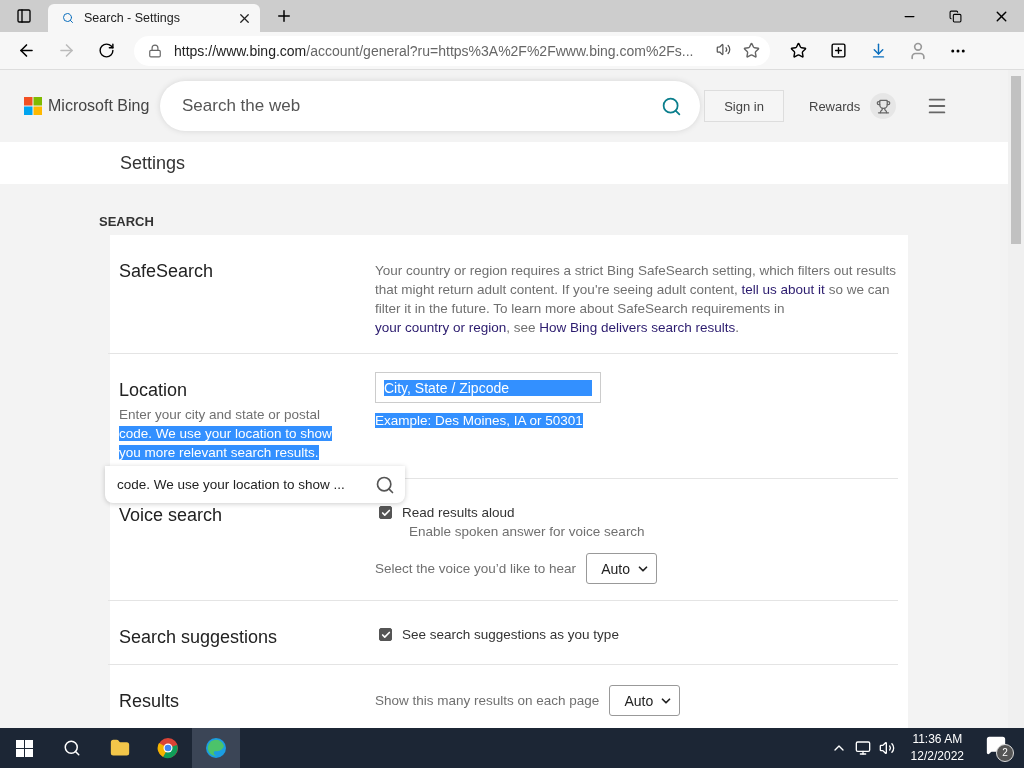  Describe the element at coordinates (488, 387) in the screenshot. I see `location-field: City, State / Zipcode` at that location.